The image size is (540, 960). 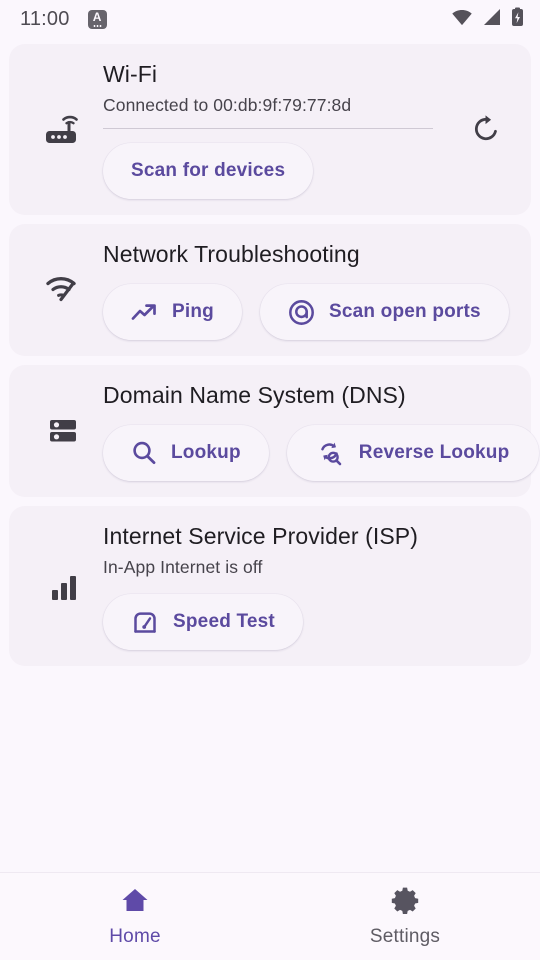 What do you see at coordinates (227, 105) in the screenshot?
I see `card-subtitle: Connected to 00:db:9f:79:77:8d` at bounding box center [227, 105].